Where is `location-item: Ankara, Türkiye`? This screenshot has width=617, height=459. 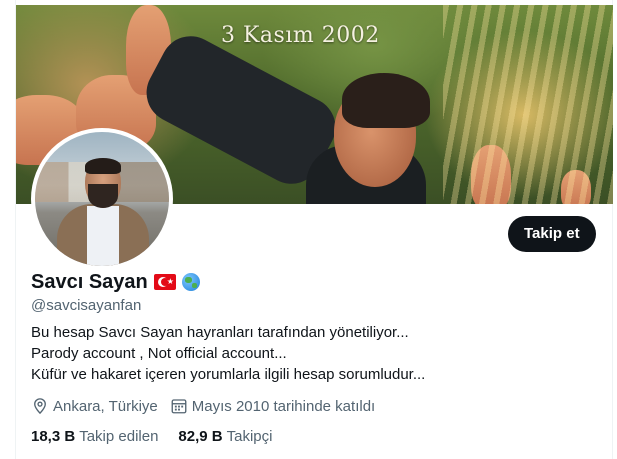
location-item: Ankara, Türkiye is located at coordinates (94, 406).